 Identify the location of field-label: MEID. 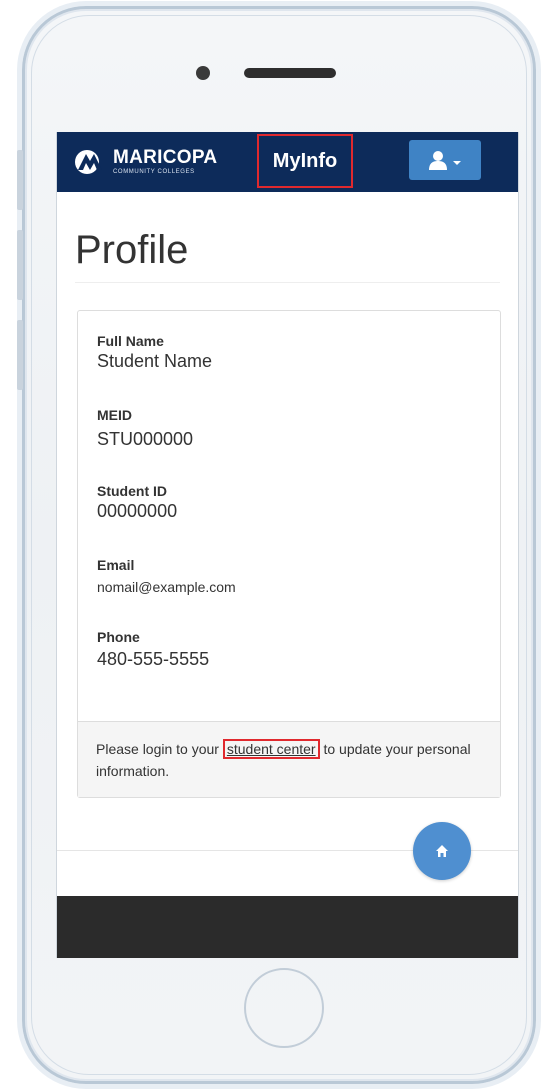
(114, 415).